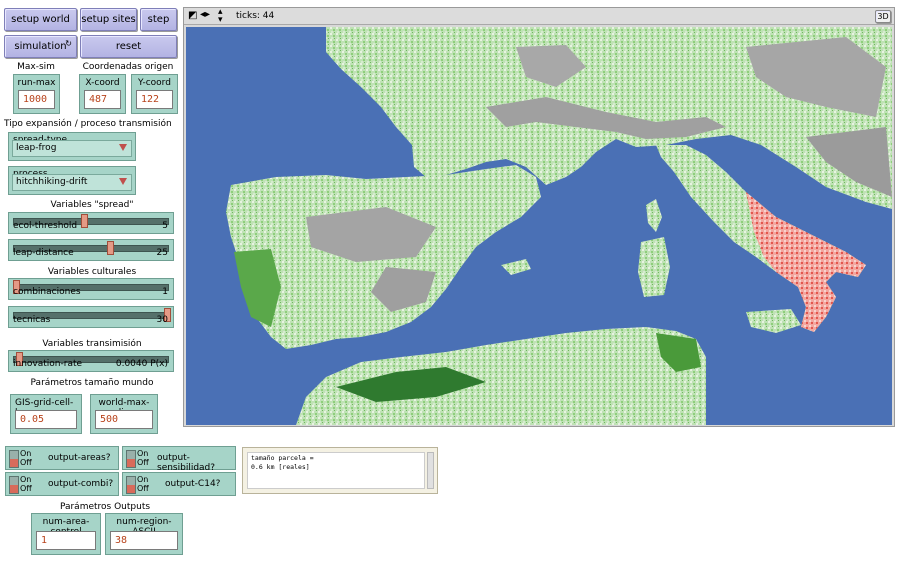 This screenshot has height=563, width=900. What do you see at coordinates (154, 99) in the screenshot?
I see `monitor-value: 122` at bounding box center [154, 99].